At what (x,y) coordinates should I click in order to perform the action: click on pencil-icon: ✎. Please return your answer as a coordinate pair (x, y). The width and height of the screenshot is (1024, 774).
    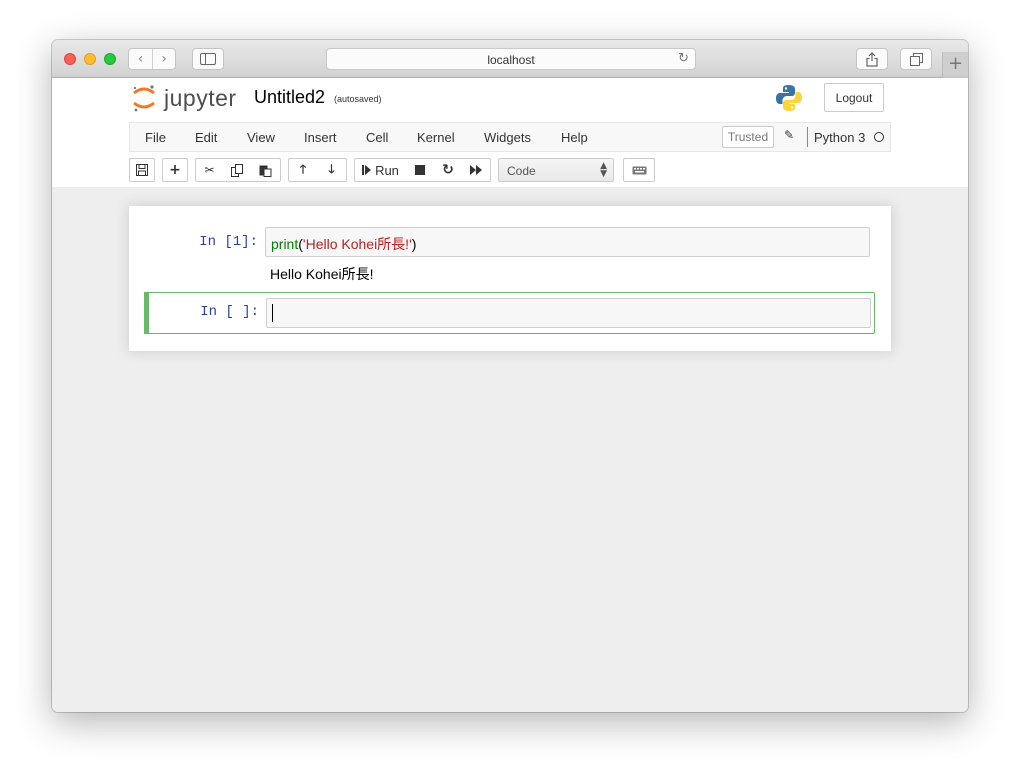
    Looking at the image, I should click on (789, 135).